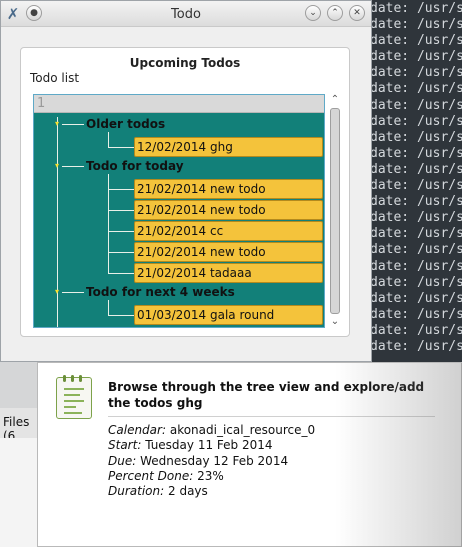 The height and width of the screenshot is (547, 462). I want to click on background-files-tab: Files (6, so click(20, 425).